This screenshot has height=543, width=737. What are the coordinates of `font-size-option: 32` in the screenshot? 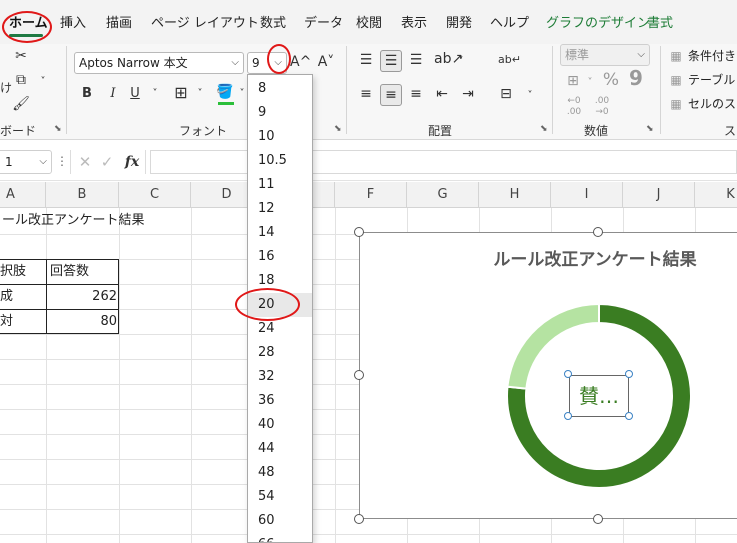 It's located at (280, 377).